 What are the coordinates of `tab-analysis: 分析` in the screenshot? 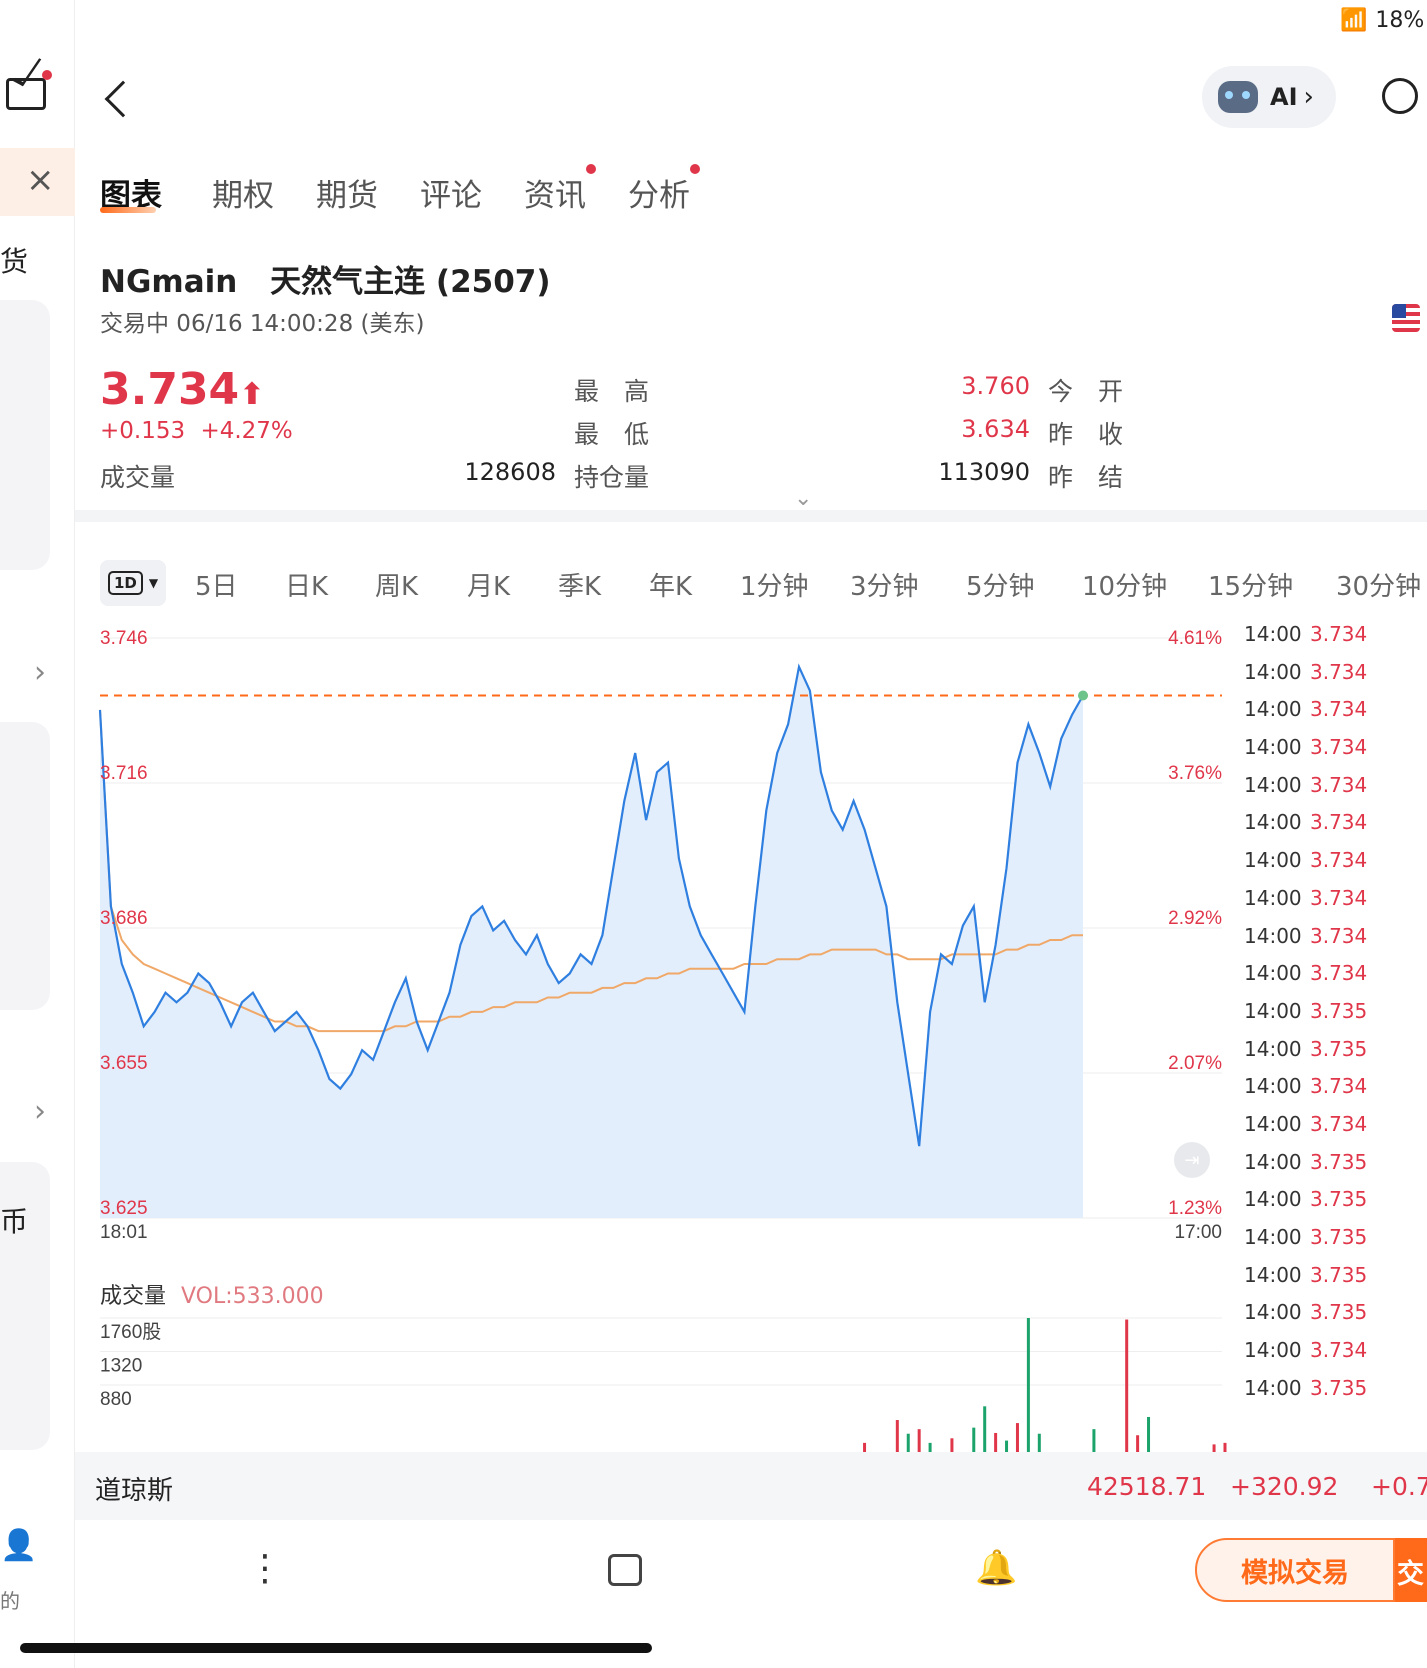 It's located at (659, 192).